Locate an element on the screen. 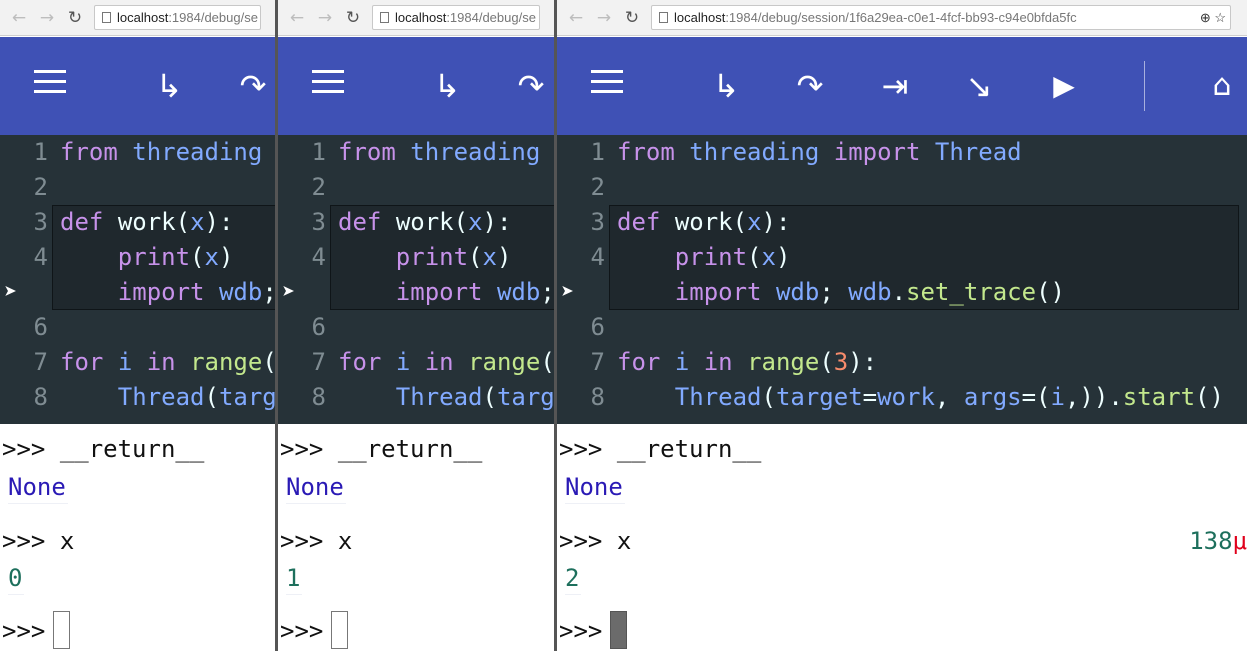  code-line: 4 print(x) is located at coordinates (137, 257).